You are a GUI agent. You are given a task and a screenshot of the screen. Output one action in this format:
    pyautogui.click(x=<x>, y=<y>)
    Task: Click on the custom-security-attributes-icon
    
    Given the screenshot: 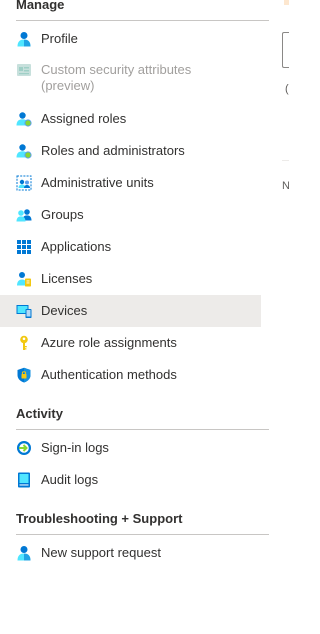 What is the action you would take?
    pyautogui.click(x=24, y=70)
    